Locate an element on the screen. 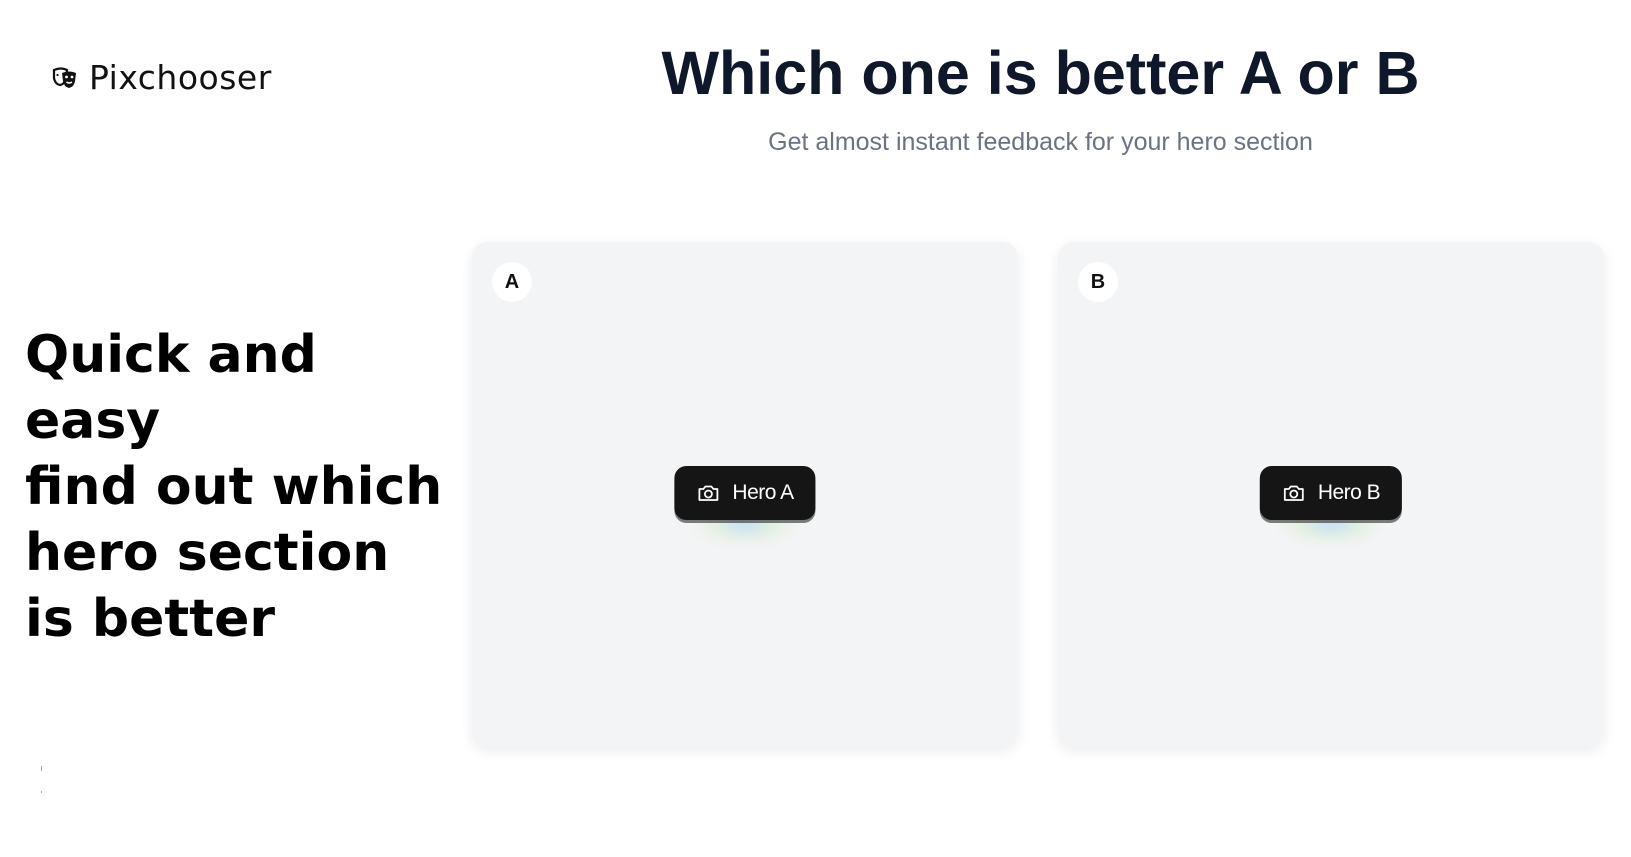  upload-wrapper-b: Hero B is located at coordinates (1331, 505).